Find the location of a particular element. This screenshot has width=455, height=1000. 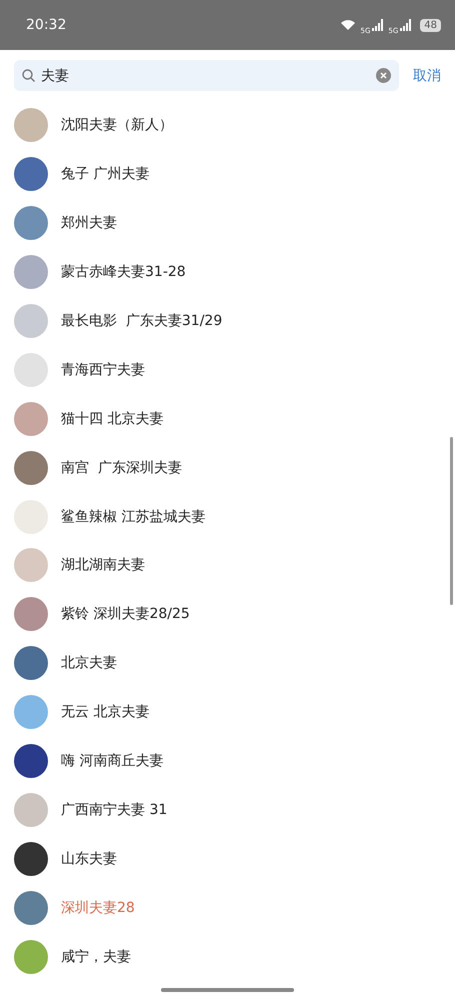

contact-row: 兔子 广州夫妻 is located at coordinates (227, 174).